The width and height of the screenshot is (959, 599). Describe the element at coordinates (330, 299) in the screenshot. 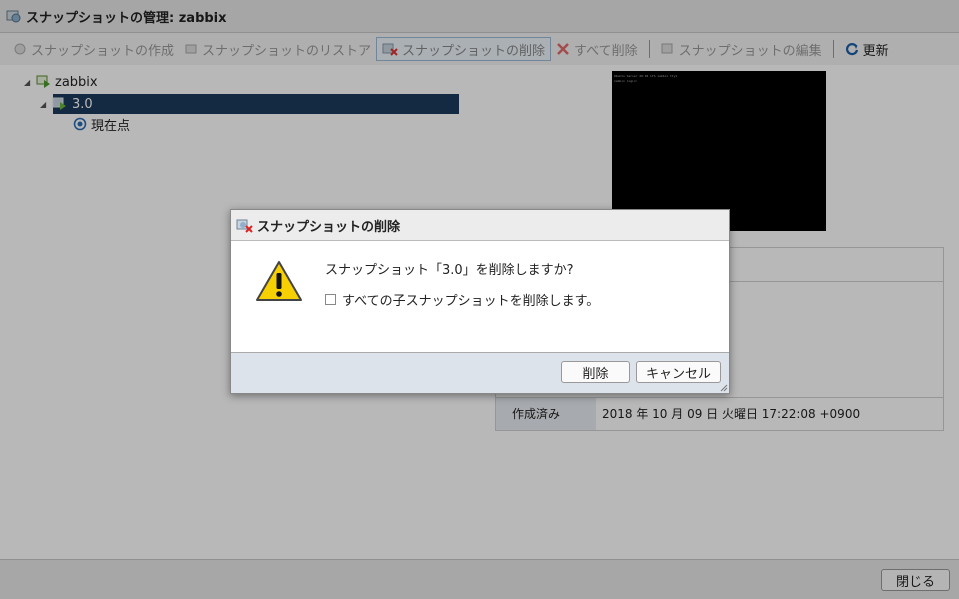

I see `delete-children-checkbox` at that location.